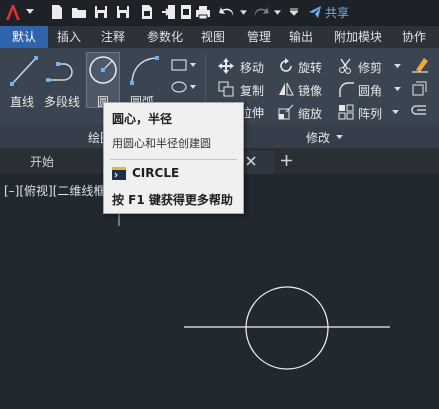 This screenshot has width=439, height=409. I want to click on ellipse-icon, so click(183, 87).